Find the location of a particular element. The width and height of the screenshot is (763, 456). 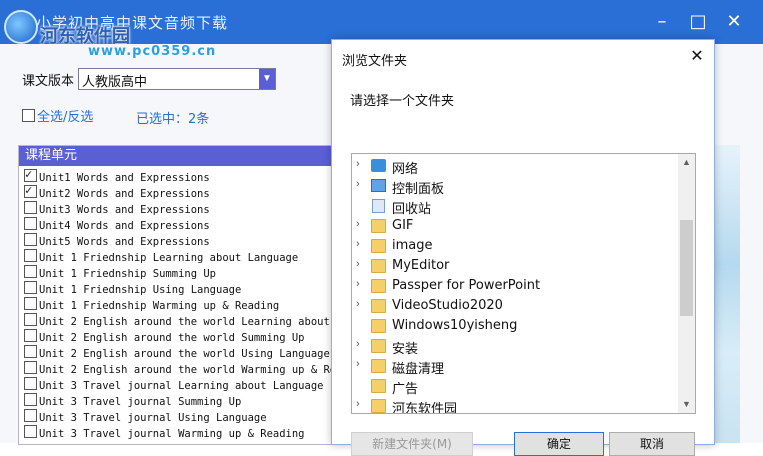

select-all-checkbox: 全选/反选 is located at coordinates (57, 115).